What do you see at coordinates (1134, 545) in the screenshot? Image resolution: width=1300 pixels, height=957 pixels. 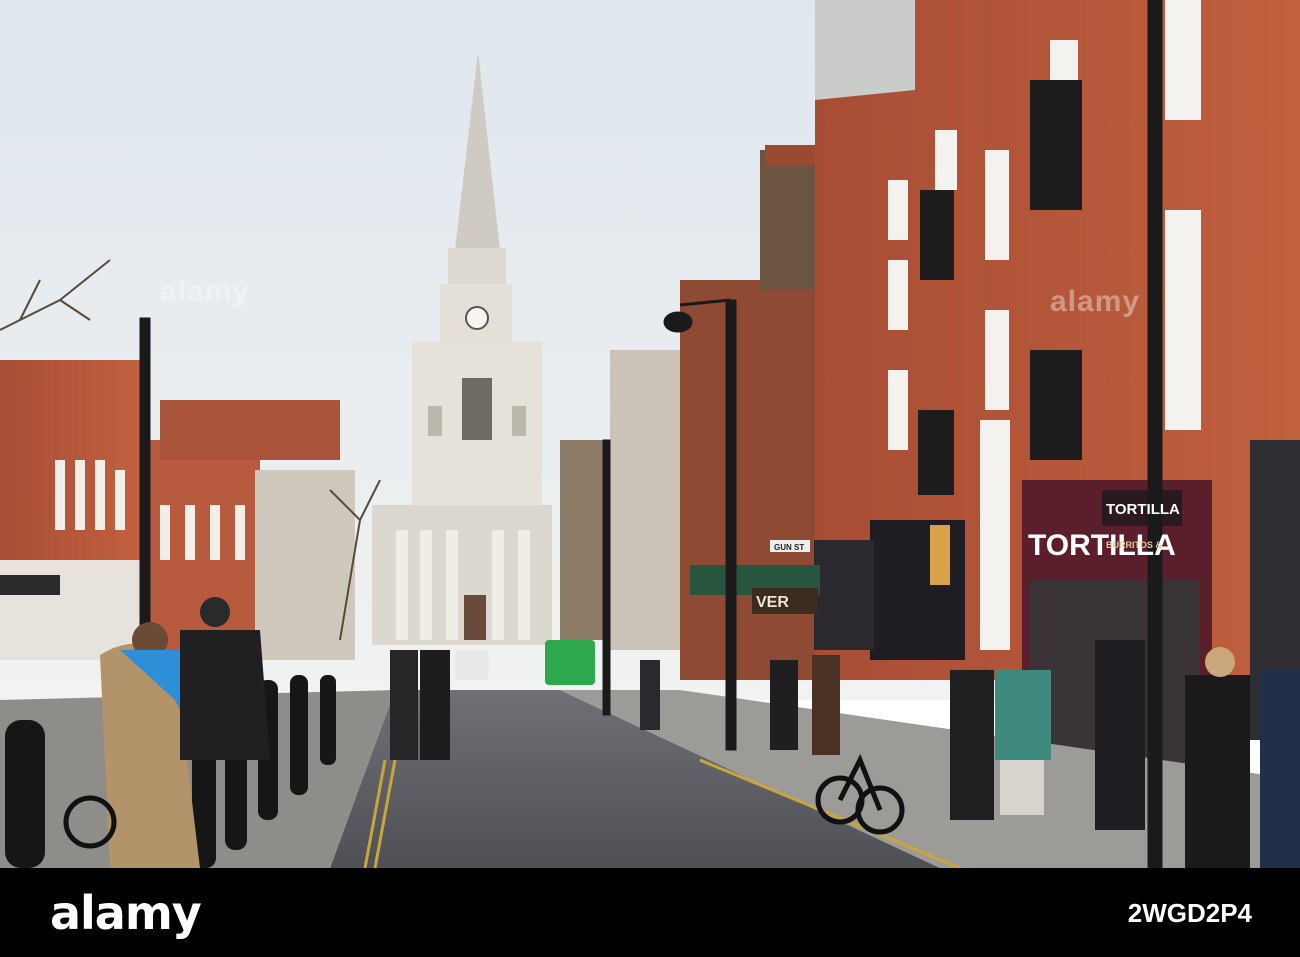 I see `tortilla-sub-sign: BURRITOS &` at bounding box center [1134, 545].